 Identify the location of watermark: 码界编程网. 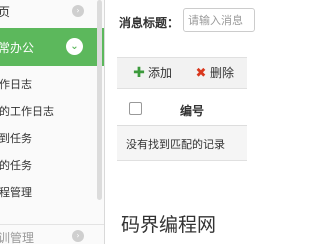
(169, 225).